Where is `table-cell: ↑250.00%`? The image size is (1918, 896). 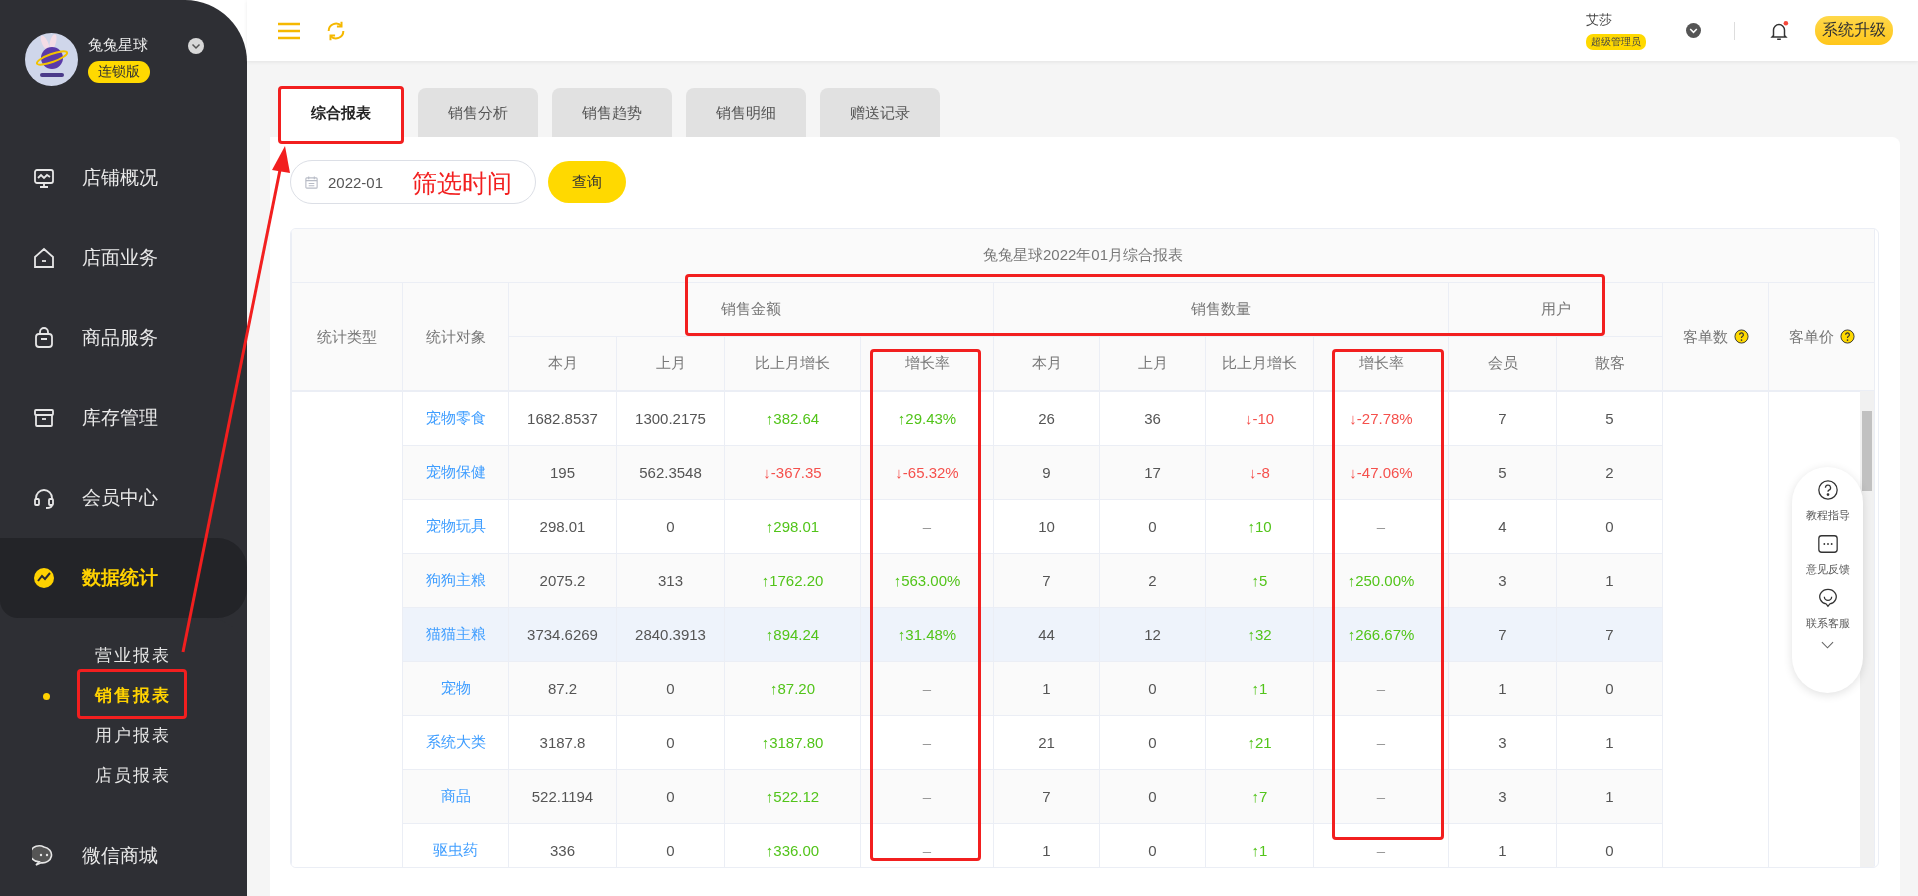
table-cell: ↑250.00% is located at coordinates (1381, 580).